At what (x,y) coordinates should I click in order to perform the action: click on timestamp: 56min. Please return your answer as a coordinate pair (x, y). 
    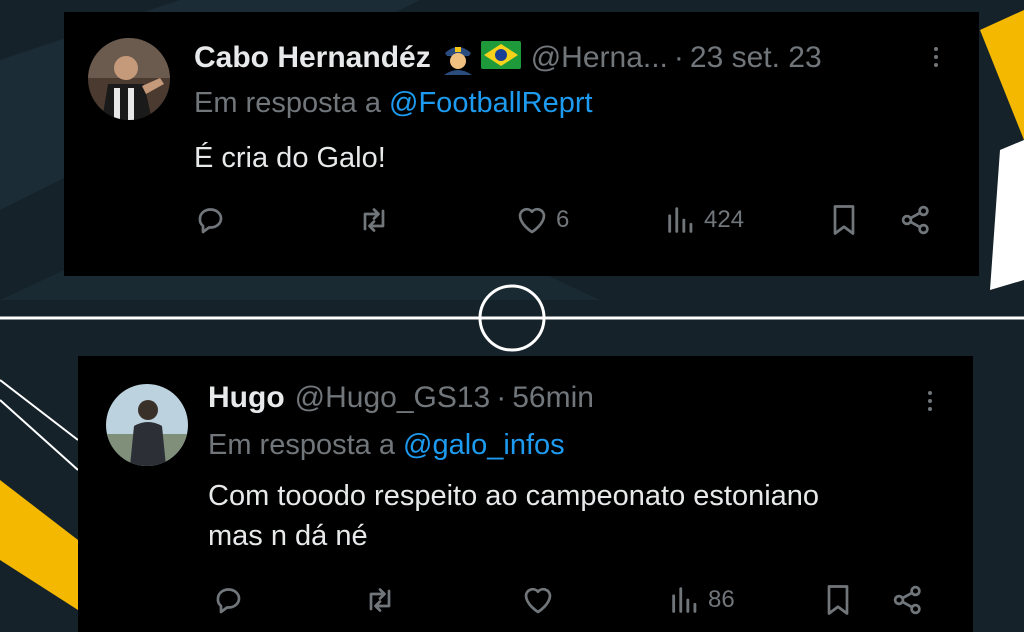
    Looking at the image, I should click on (553, 398).